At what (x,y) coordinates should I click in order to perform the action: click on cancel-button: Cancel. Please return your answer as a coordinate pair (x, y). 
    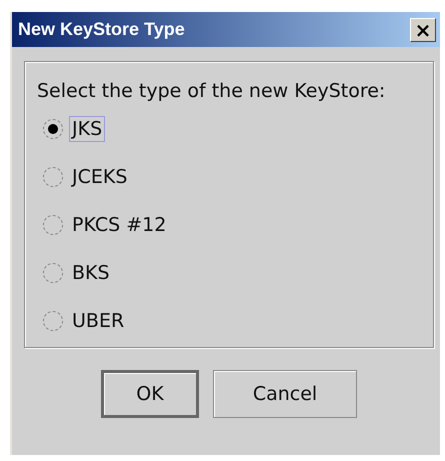
    Looking at the image, I should click on (285, 394).